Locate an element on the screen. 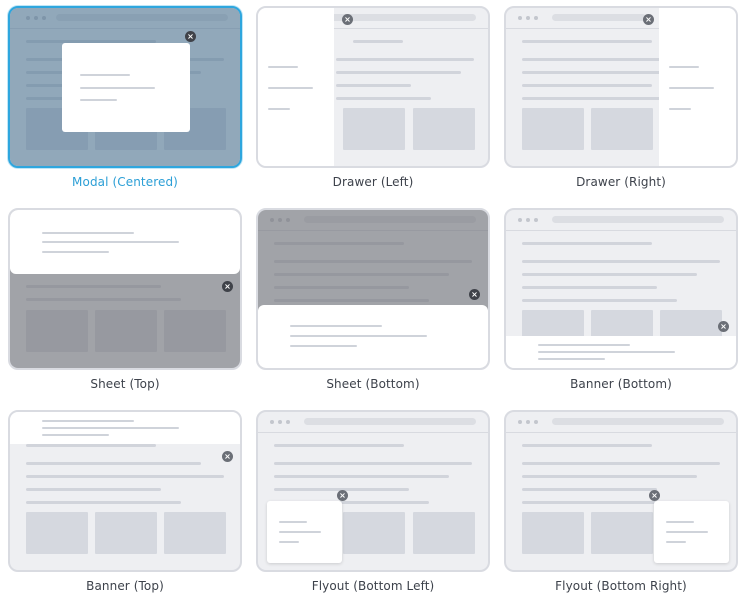  modal-centered-preview: × is located at coordinates (125, 87).